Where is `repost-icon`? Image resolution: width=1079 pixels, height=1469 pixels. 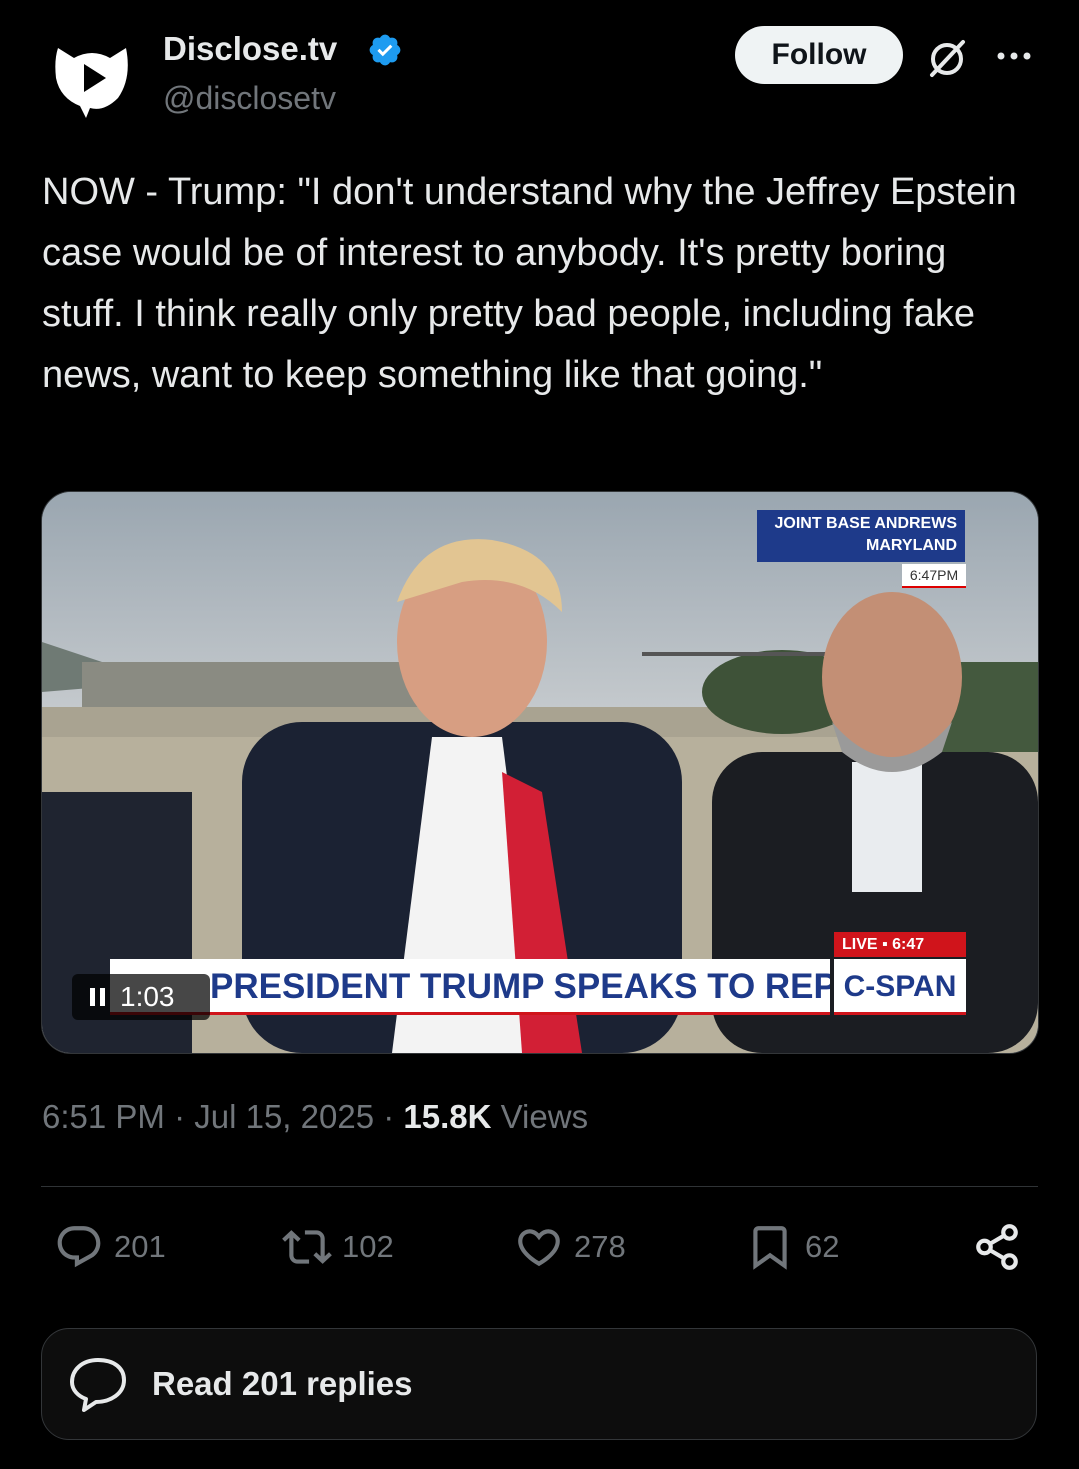
repost-icon is located at coordinates (307, 1247).